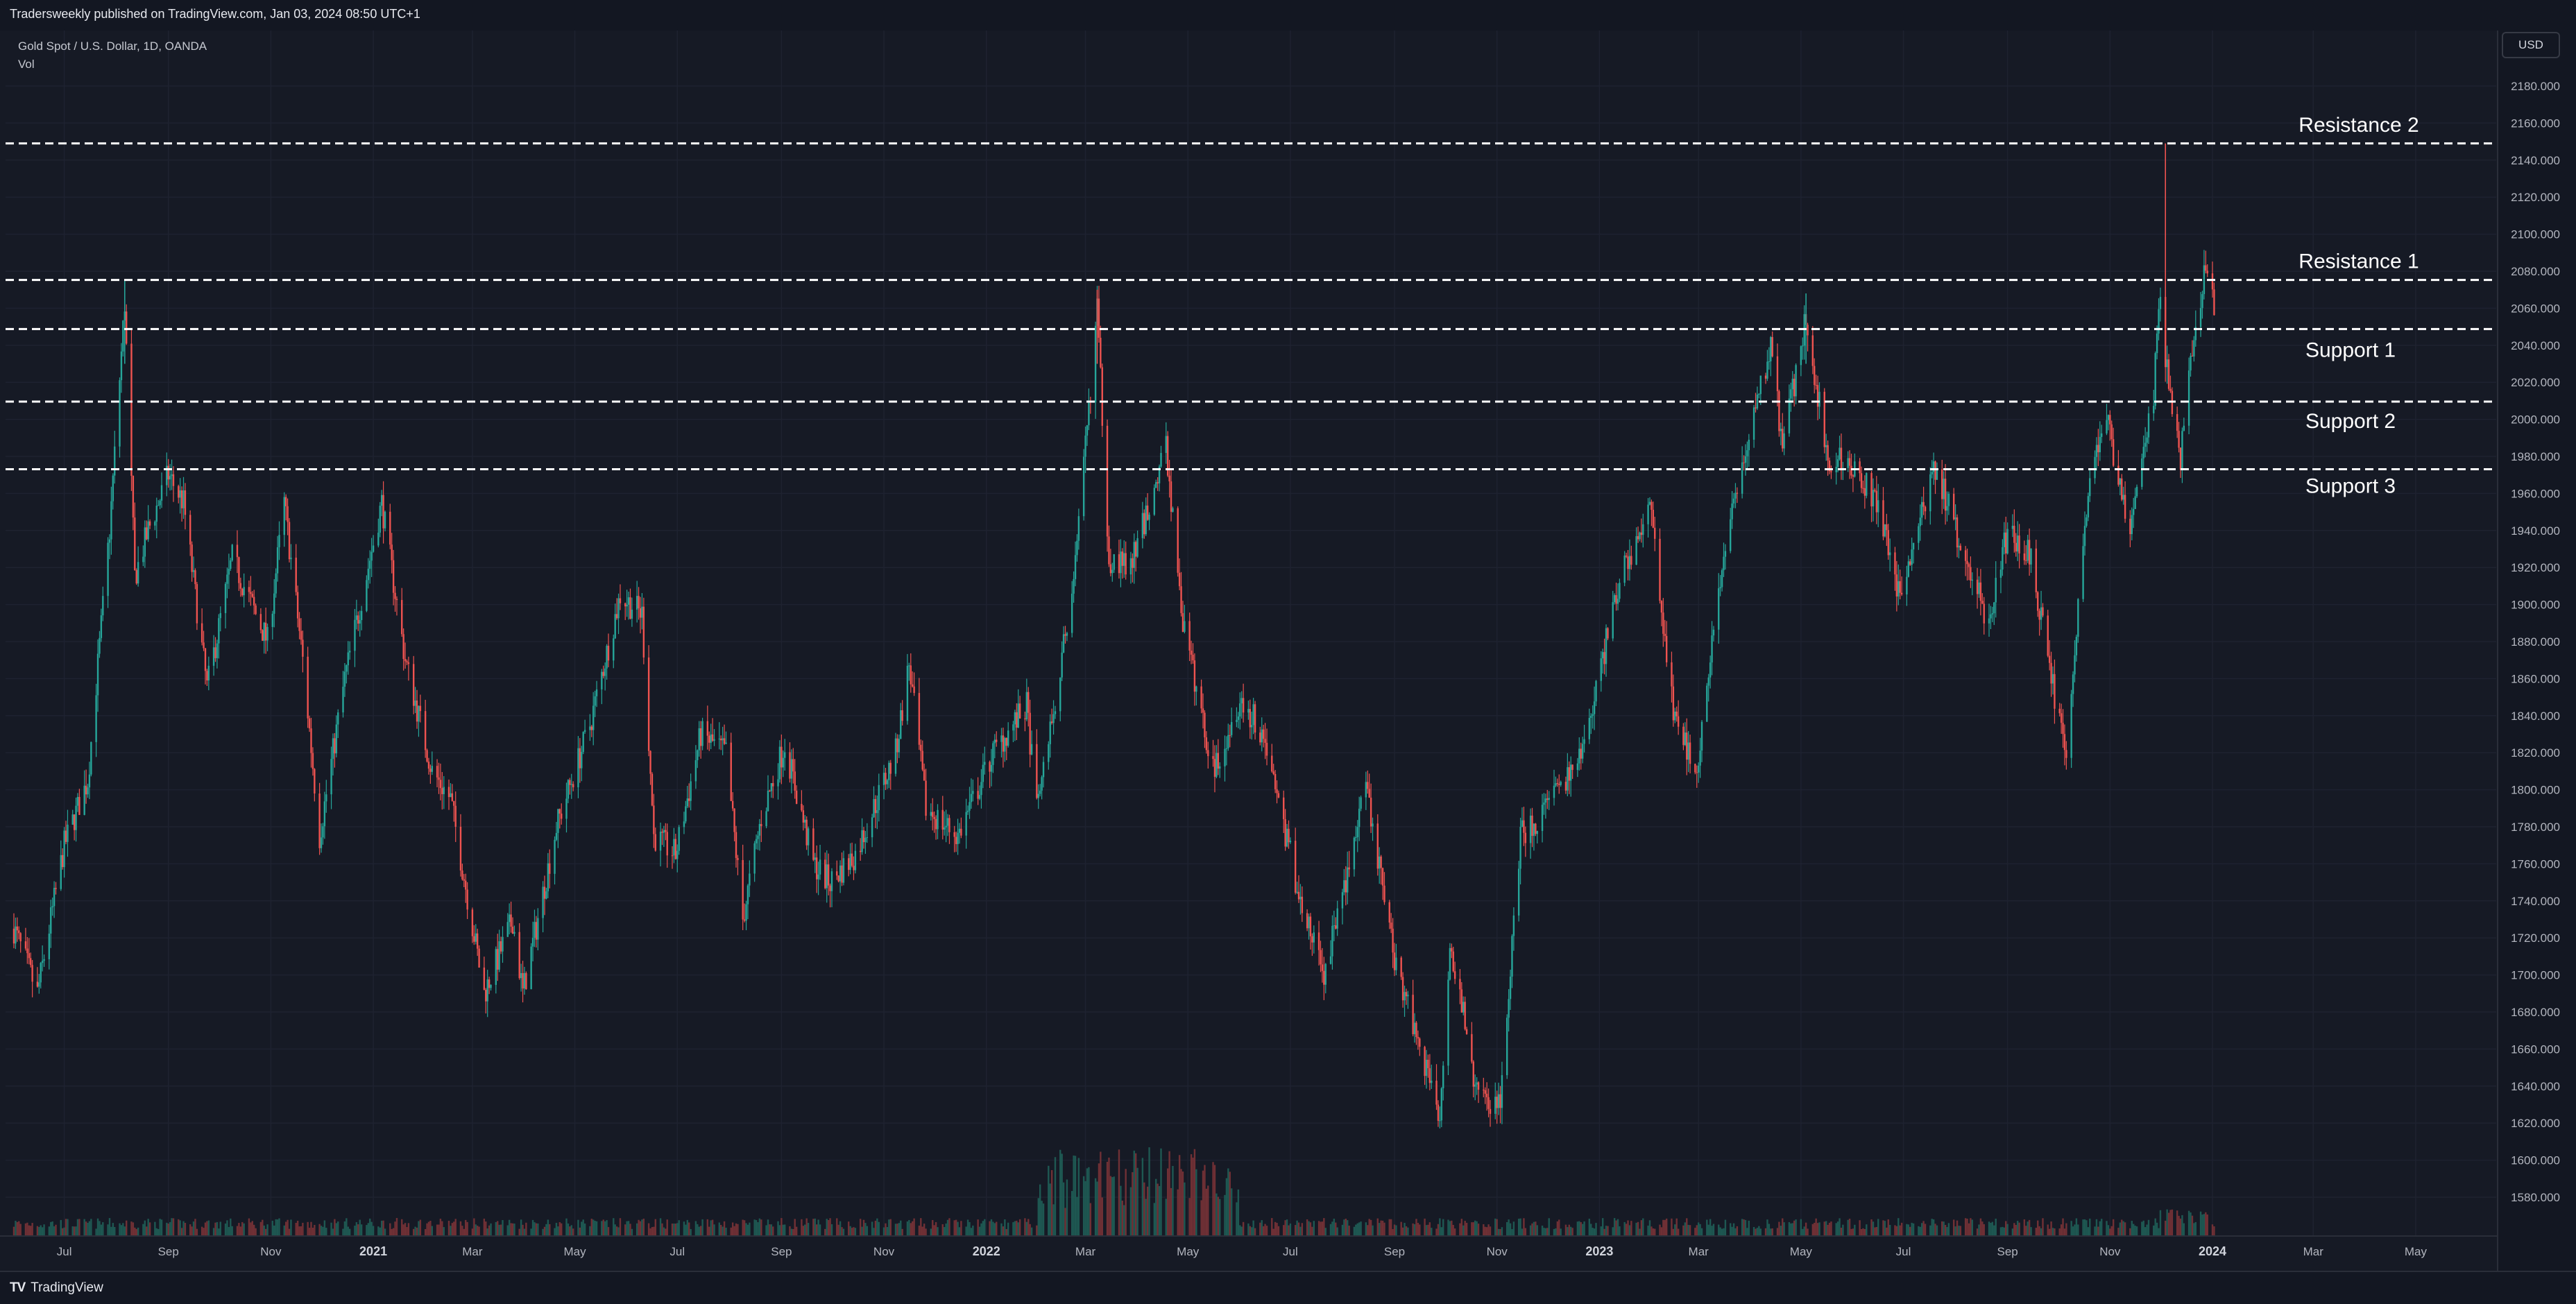  I want to click on y-tick-label: 2020.000, so click(2535, 382).